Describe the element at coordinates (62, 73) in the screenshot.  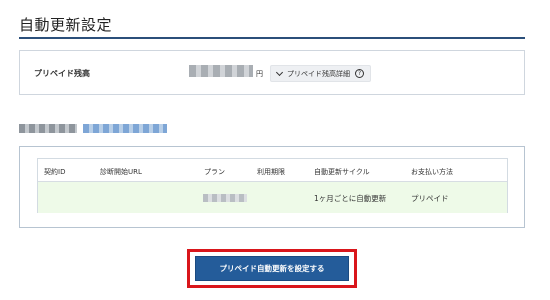
I see `balance-label: プリペイド残高` at that location.